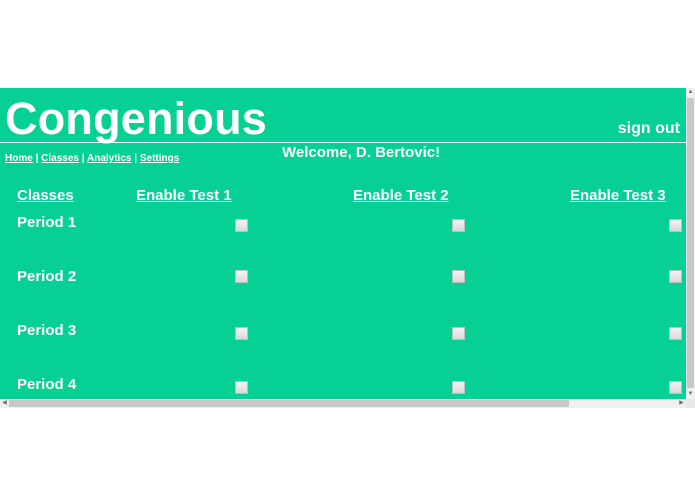 The height and width of the screenshot is (494, 695). Describe the element at coordinates (361, 152) in the screenshot. I see `welcome-message: Welcome, D. Bertovic!` at that location.